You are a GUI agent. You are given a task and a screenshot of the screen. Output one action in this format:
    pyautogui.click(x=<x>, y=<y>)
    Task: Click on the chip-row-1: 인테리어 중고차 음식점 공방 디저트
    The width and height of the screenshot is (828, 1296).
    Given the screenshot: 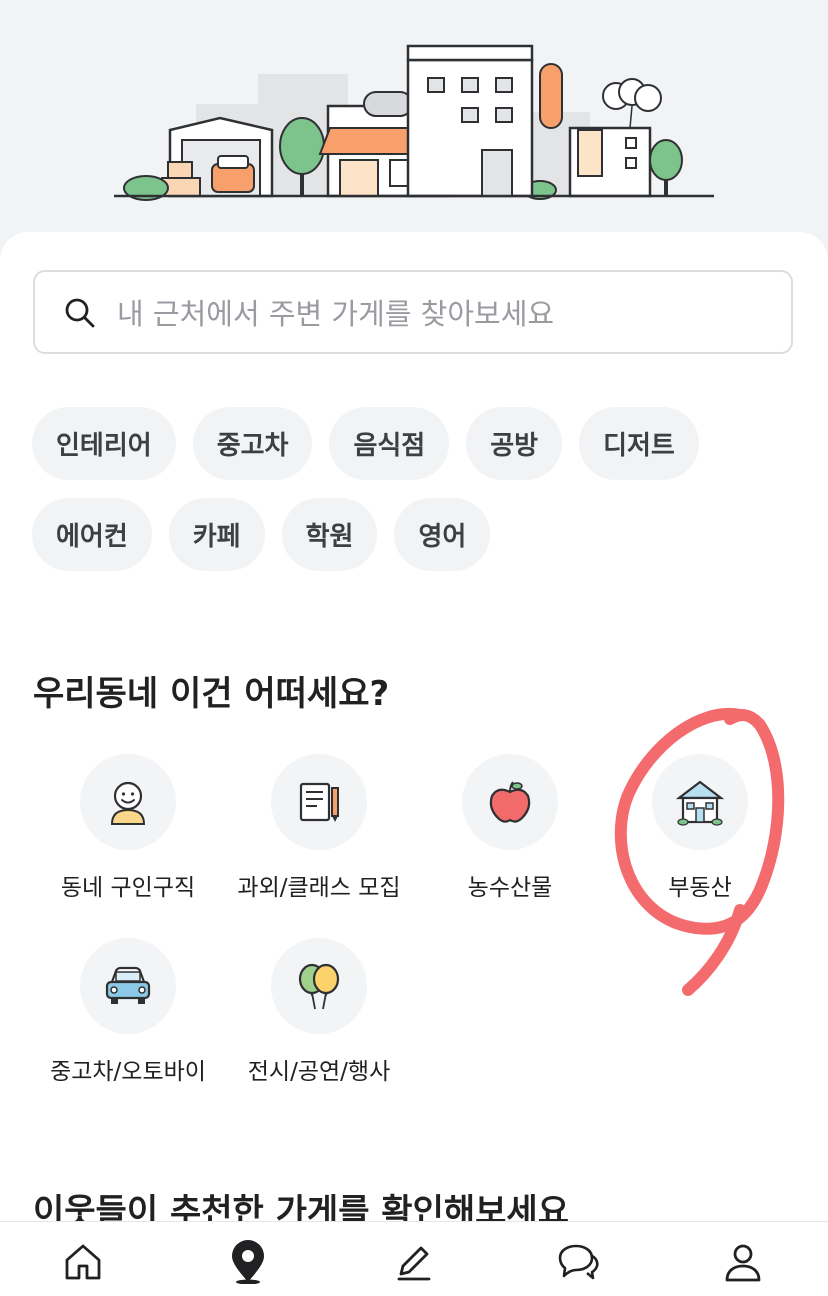 What is the action you would take?
    pyautogui.click(x=422, y=443)
    